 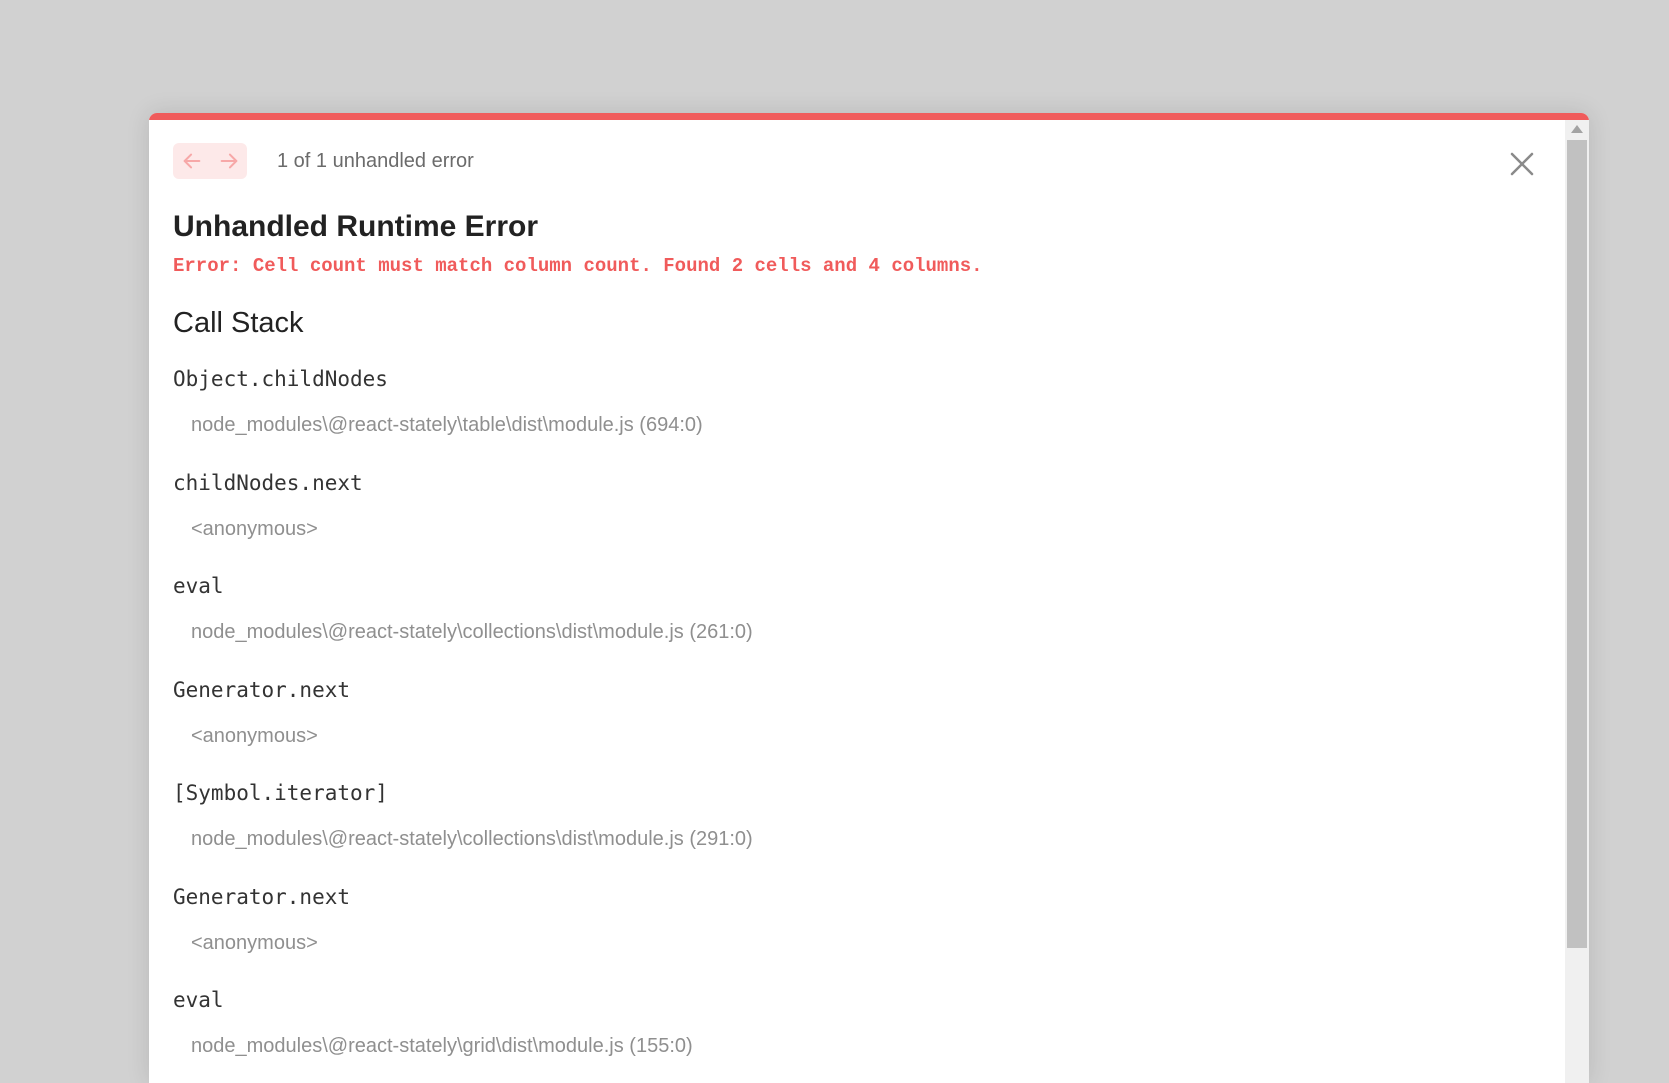 I want to click on frame-function-name: Object.childNodes, so click(x=280, y=379).